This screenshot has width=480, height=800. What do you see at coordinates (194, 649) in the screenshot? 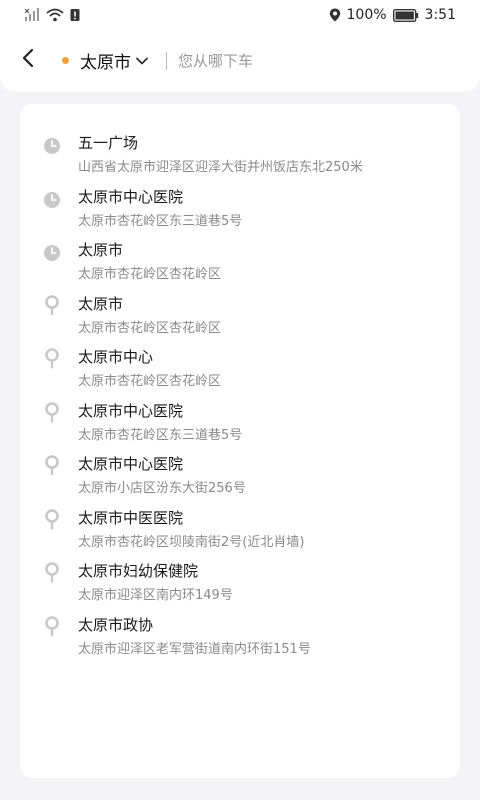
I see `result-address: 太原市迎泽区老军营街道南内环街151号` at bounding box center [194, 649].